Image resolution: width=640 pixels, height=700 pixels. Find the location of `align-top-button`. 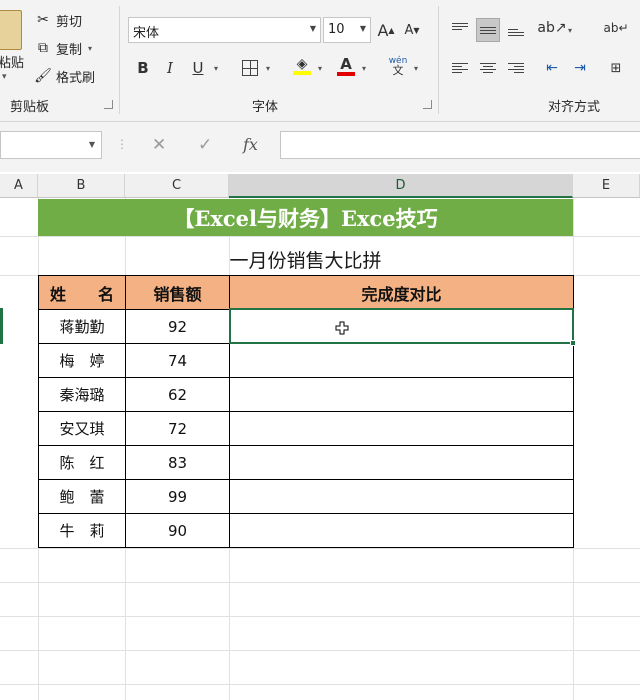

align-top-button is located at coordinates (460, 26).